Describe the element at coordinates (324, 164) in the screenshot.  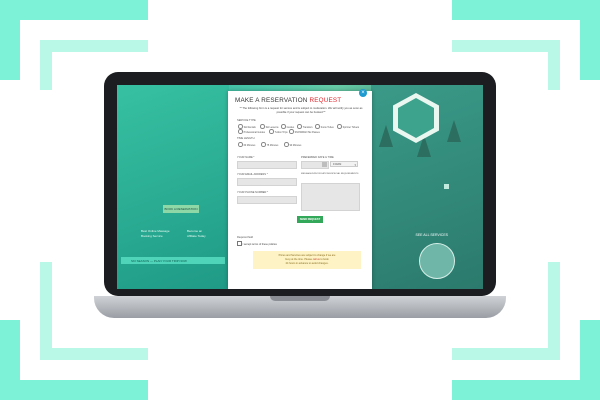
I see `calendar-icon` at that location.